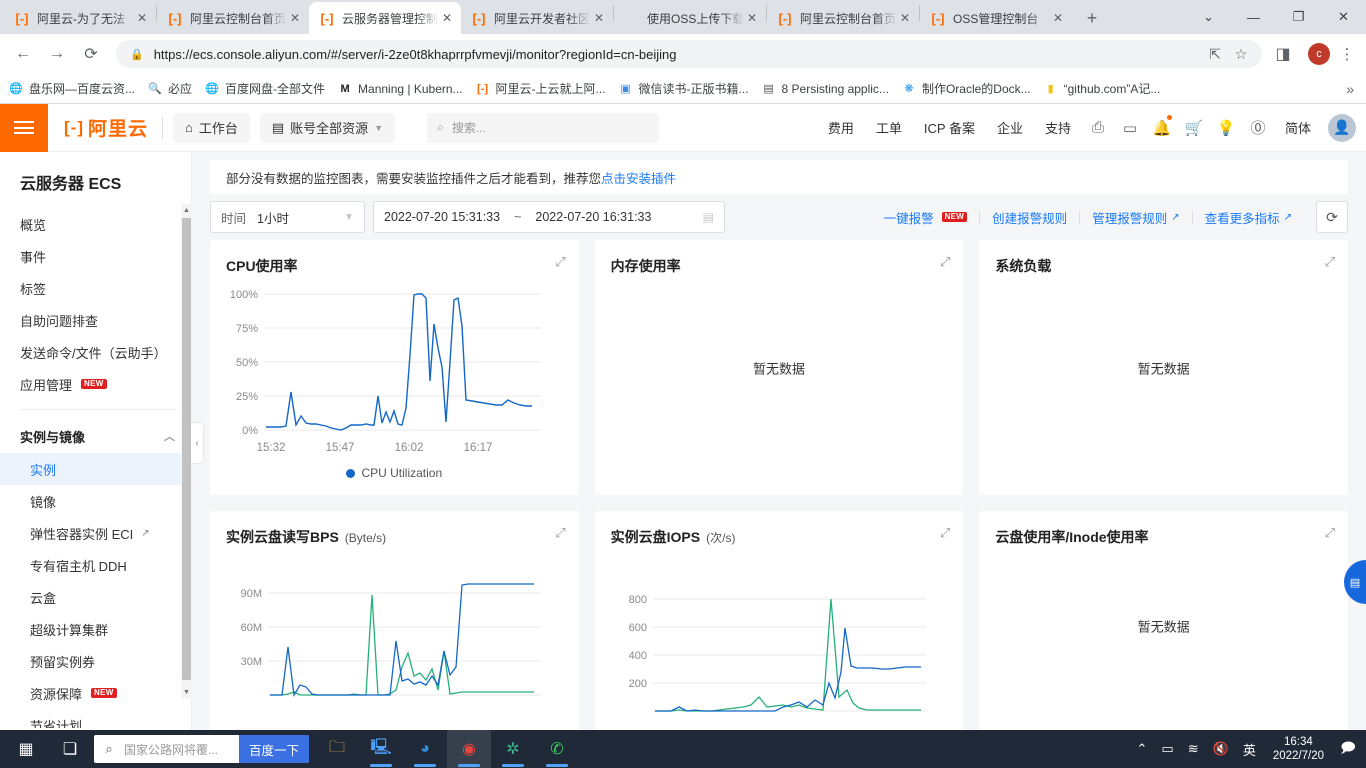  Describe the element at coordinates (95, 719) in the screenshot. I see `sidebar-item-savings-plan: 节省计划` at that location.